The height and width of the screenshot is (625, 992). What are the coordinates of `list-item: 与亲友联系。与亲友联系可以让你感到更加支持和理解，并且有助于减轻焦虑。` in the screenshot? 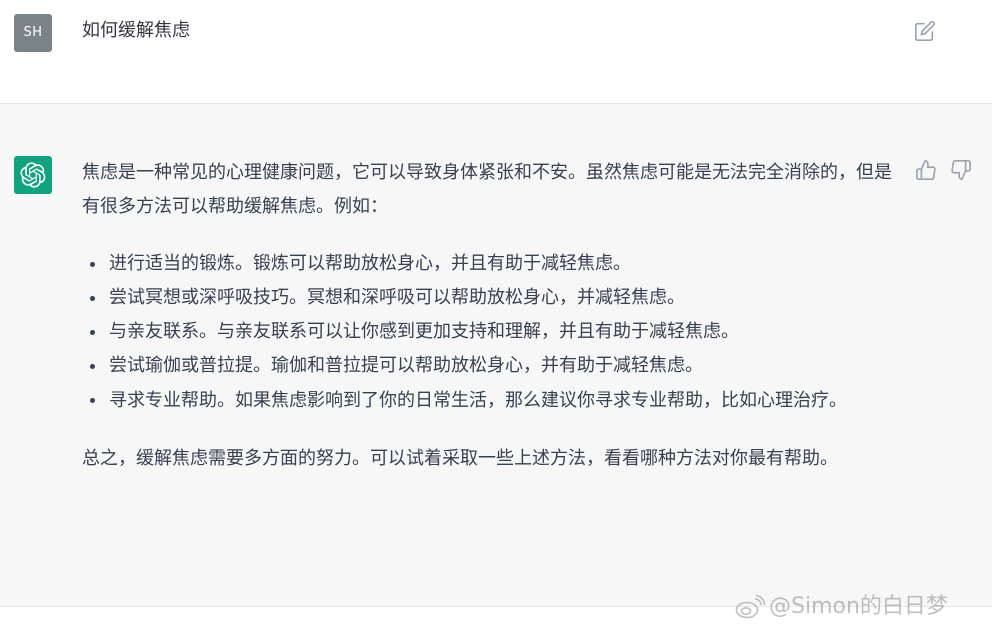 It's located at (493, 332).